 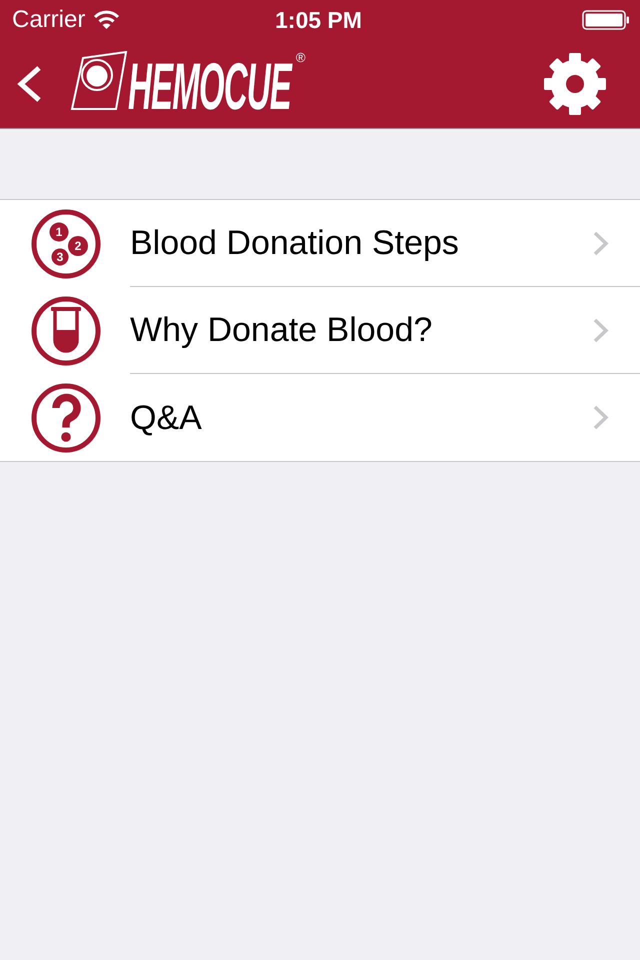 What do you see at coordinates (209, 86) in the screenshot?
I see `logo-wordmark: HEMOCUE` at bounding box center [209, 86].